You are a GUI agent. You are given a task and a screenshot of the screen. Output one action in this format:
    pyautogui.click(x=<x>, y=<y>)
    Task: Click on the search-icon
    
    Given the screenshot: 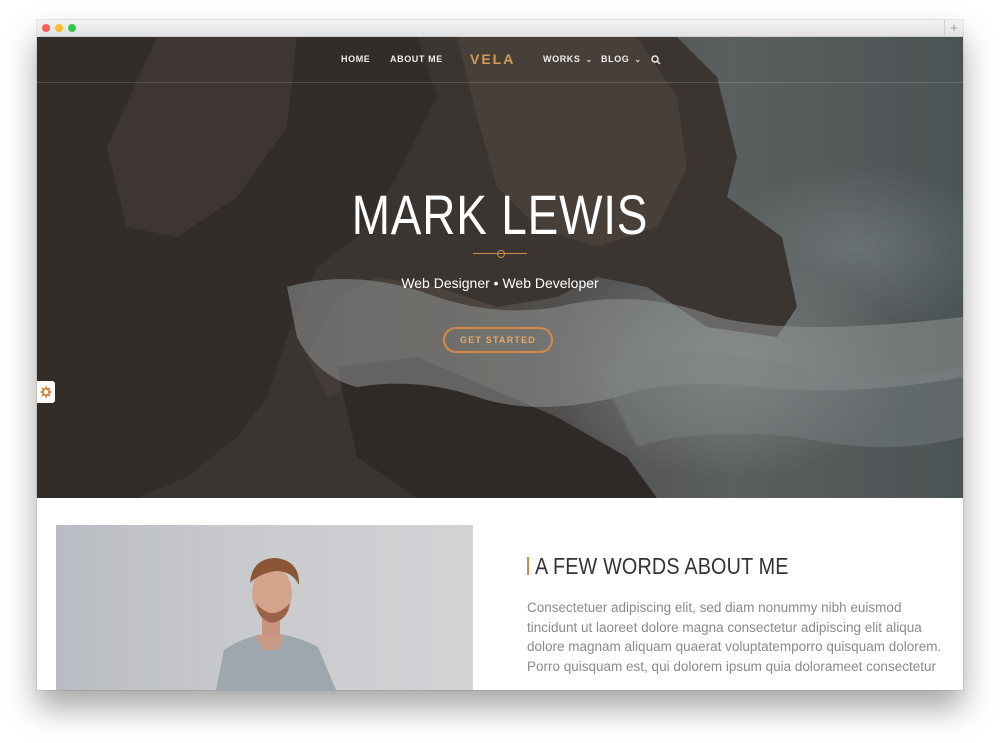 What is the action you would take?
    pyautogui.click(x=656, y=60)
    